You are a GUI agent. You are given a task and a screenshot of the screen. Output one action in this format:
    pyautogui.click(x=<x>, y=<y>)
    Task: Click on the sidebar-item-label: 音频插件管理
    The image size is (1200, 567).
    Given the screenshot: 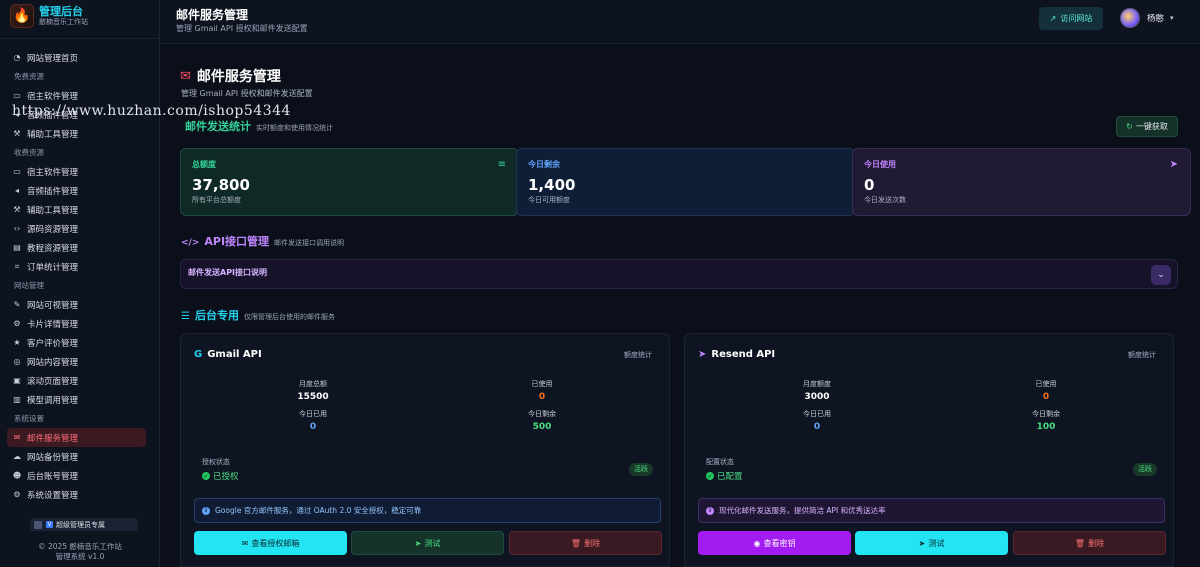 What is the action you would take?
    pyautogui.click(x=53, y=191)
    